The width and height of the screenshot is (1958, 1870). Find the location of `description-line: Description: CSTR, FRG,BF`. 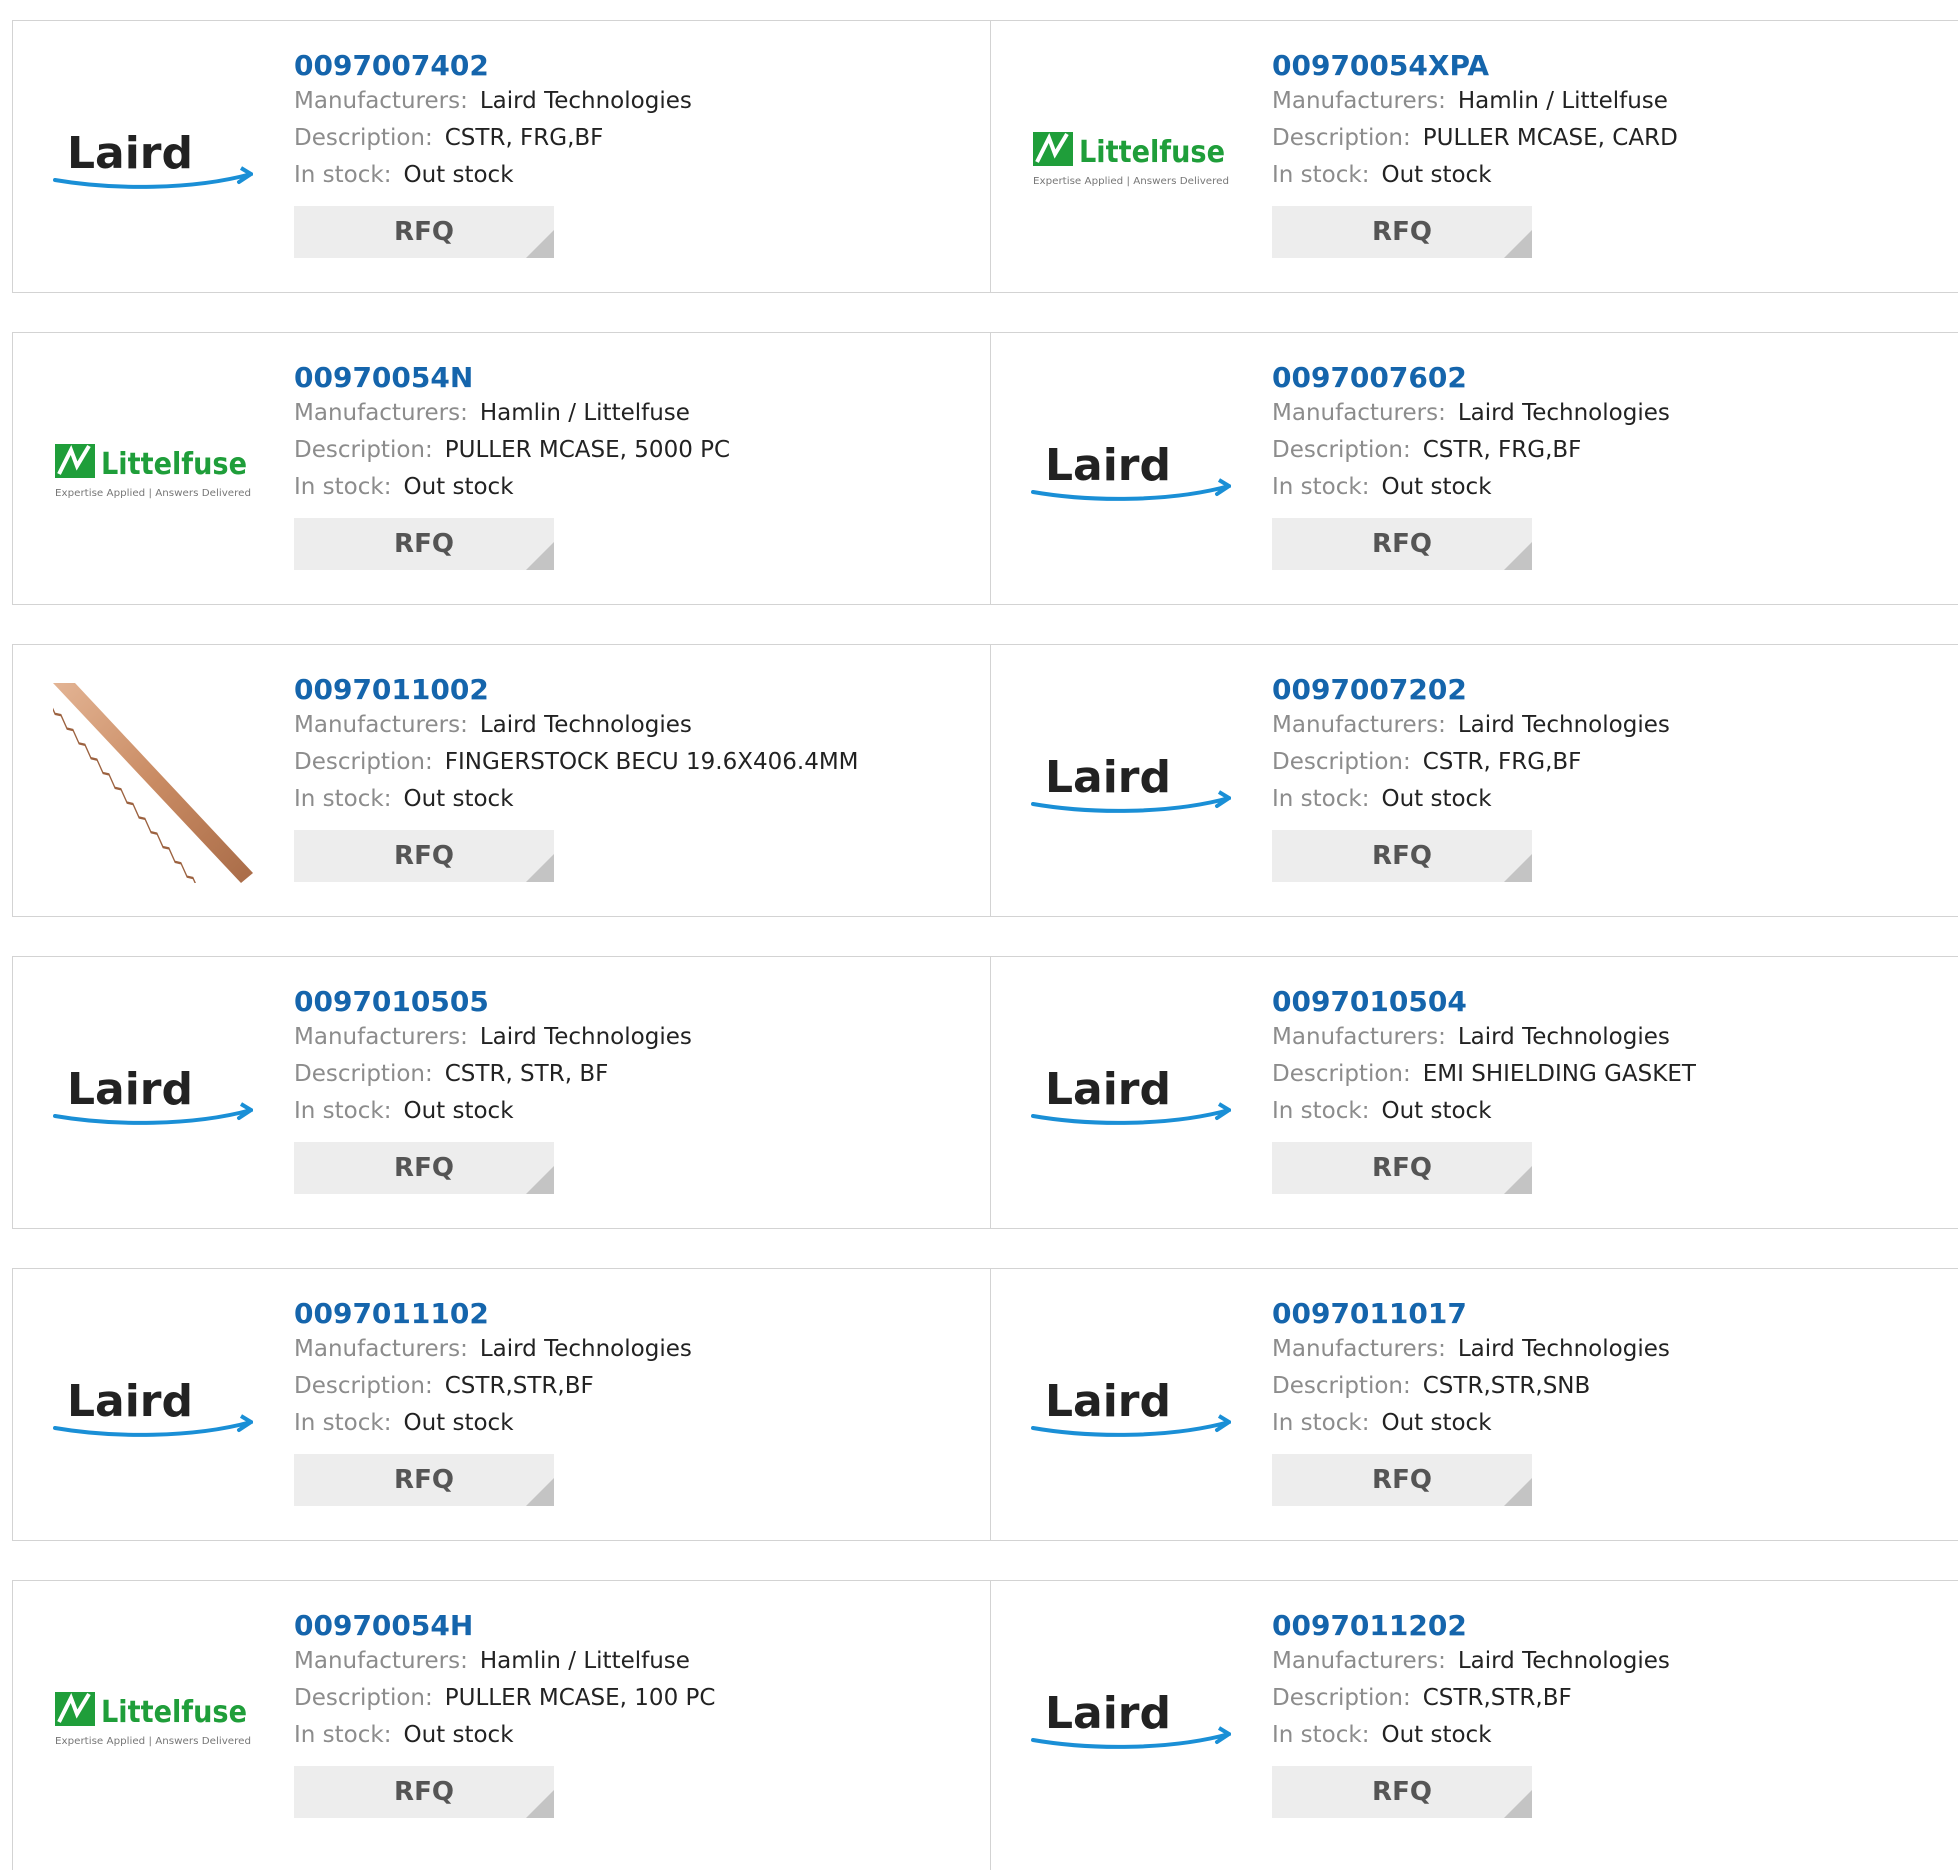

description-line: Description: CSTR, FRG,BF is located at coordinates (1471, 762).